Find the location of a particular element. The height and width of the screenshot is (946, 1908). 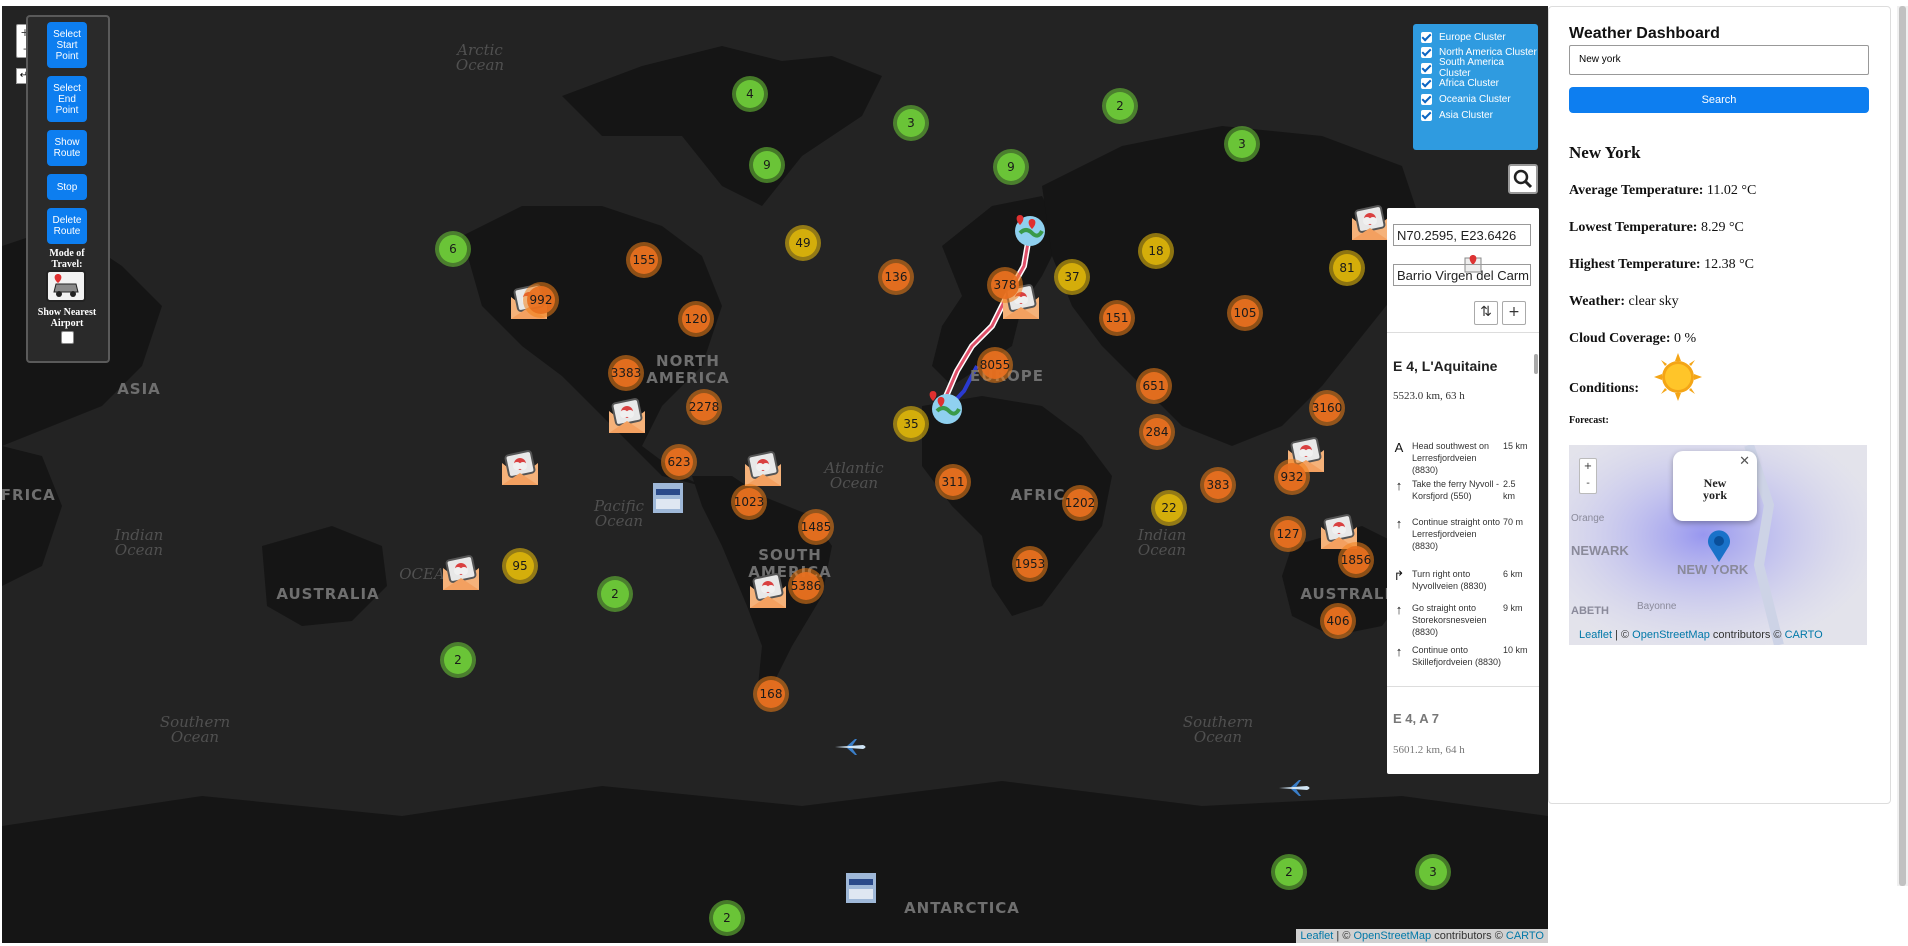

marker-cluster: 1856 is located at coordinates (1356, 560).